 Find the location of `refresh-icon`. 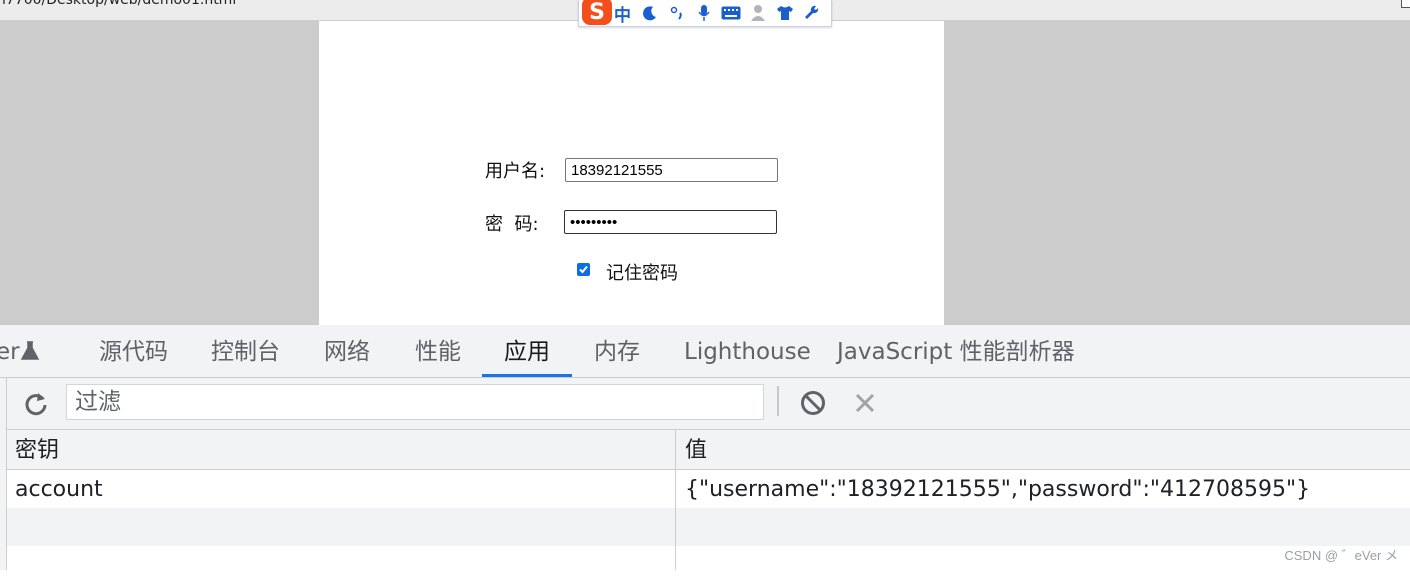

refresh-icon is located at coordinates (36, 404).